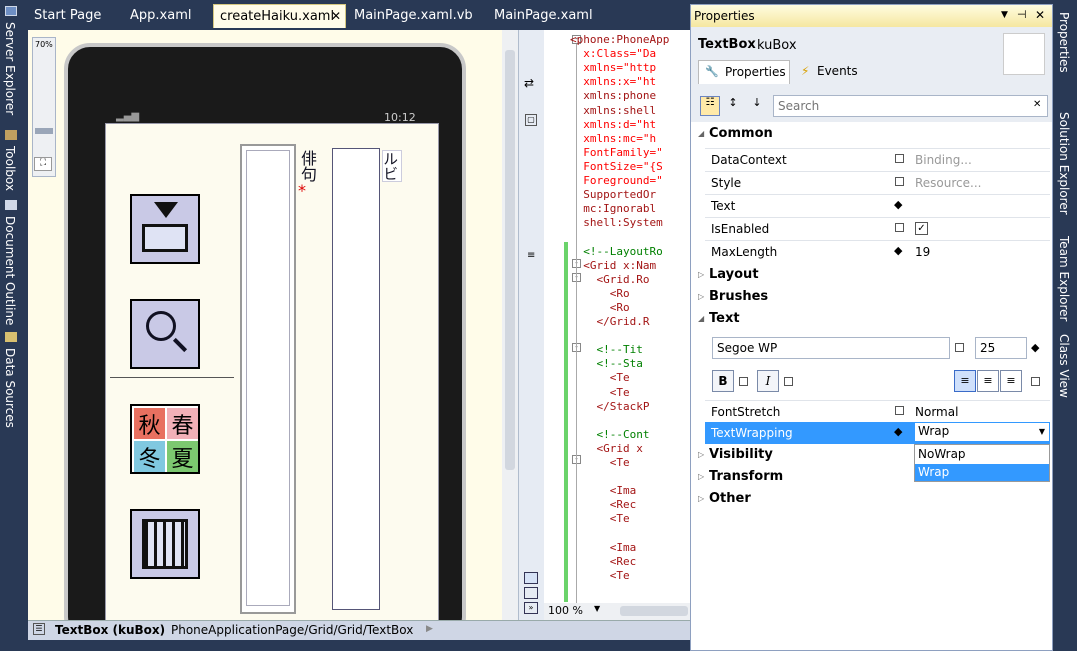 This screenshot has width=1077, height=651. What do you see at coordinates (529, 83) in the screenshot?
I see `swap-panes-icon: ⇄` at bounding box center [529, 83].